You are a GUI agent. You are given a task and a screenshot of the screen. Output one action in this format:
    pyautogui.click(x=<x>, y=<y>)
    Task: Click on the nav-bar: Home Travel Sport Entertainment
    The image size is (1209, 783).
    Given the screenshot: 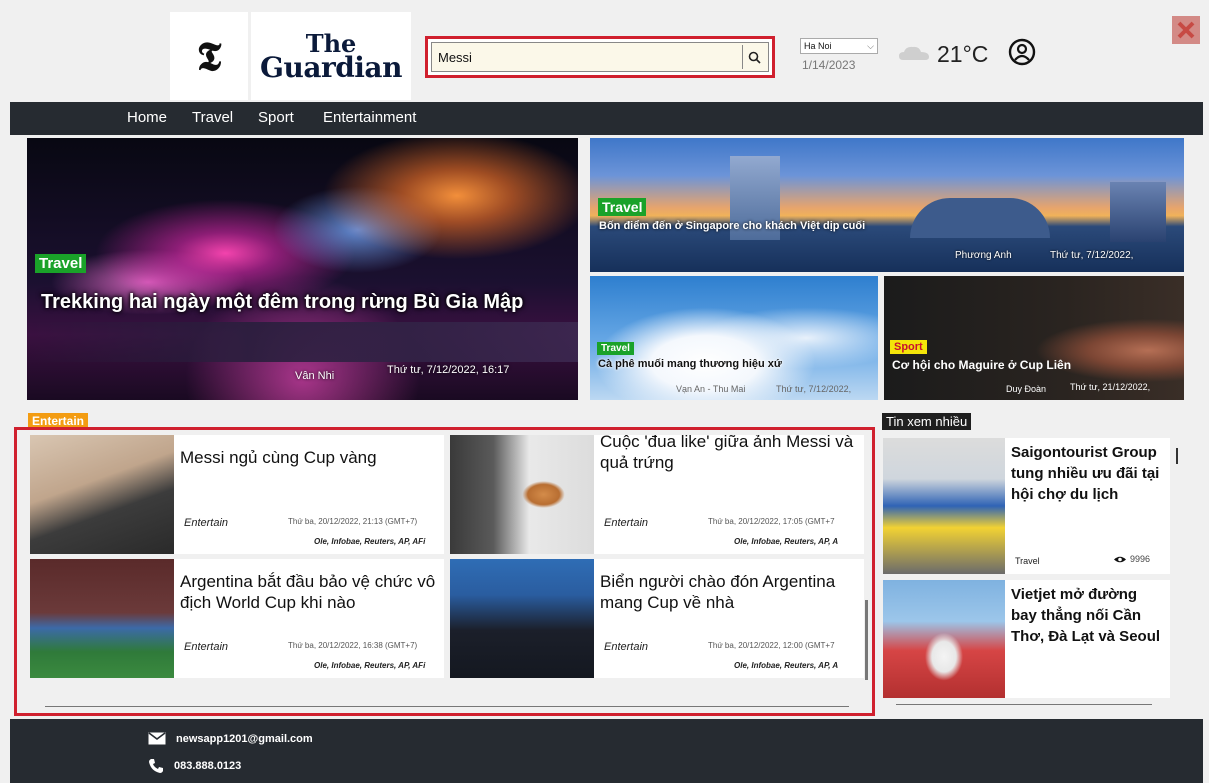 What is the action you would take?
    pyautogui.click(x=606, y=118)
    